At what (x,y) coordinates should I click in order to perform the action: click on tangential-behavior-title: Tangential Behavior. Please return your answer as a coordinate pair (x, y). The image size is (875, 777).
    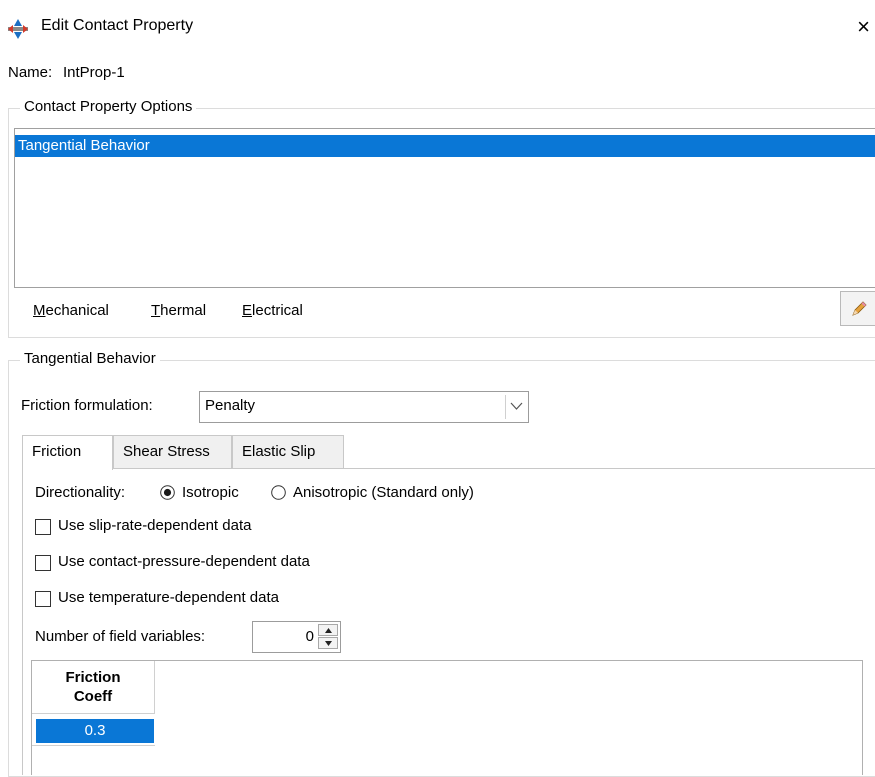
    Looking at the image, I should click on (90, 358).